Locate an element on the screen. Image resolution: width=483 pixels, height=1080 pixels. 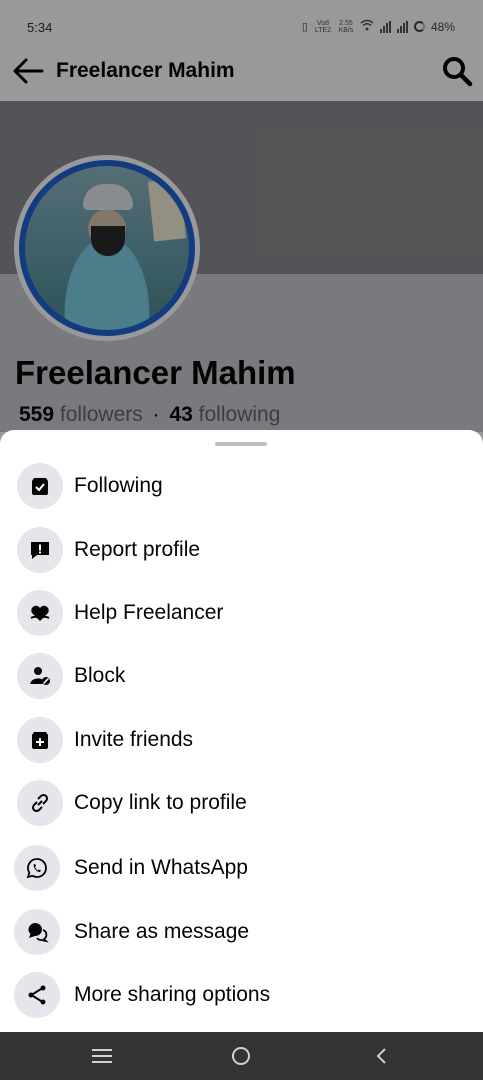
heart-hand-icon is located at coordinates (40, 613).